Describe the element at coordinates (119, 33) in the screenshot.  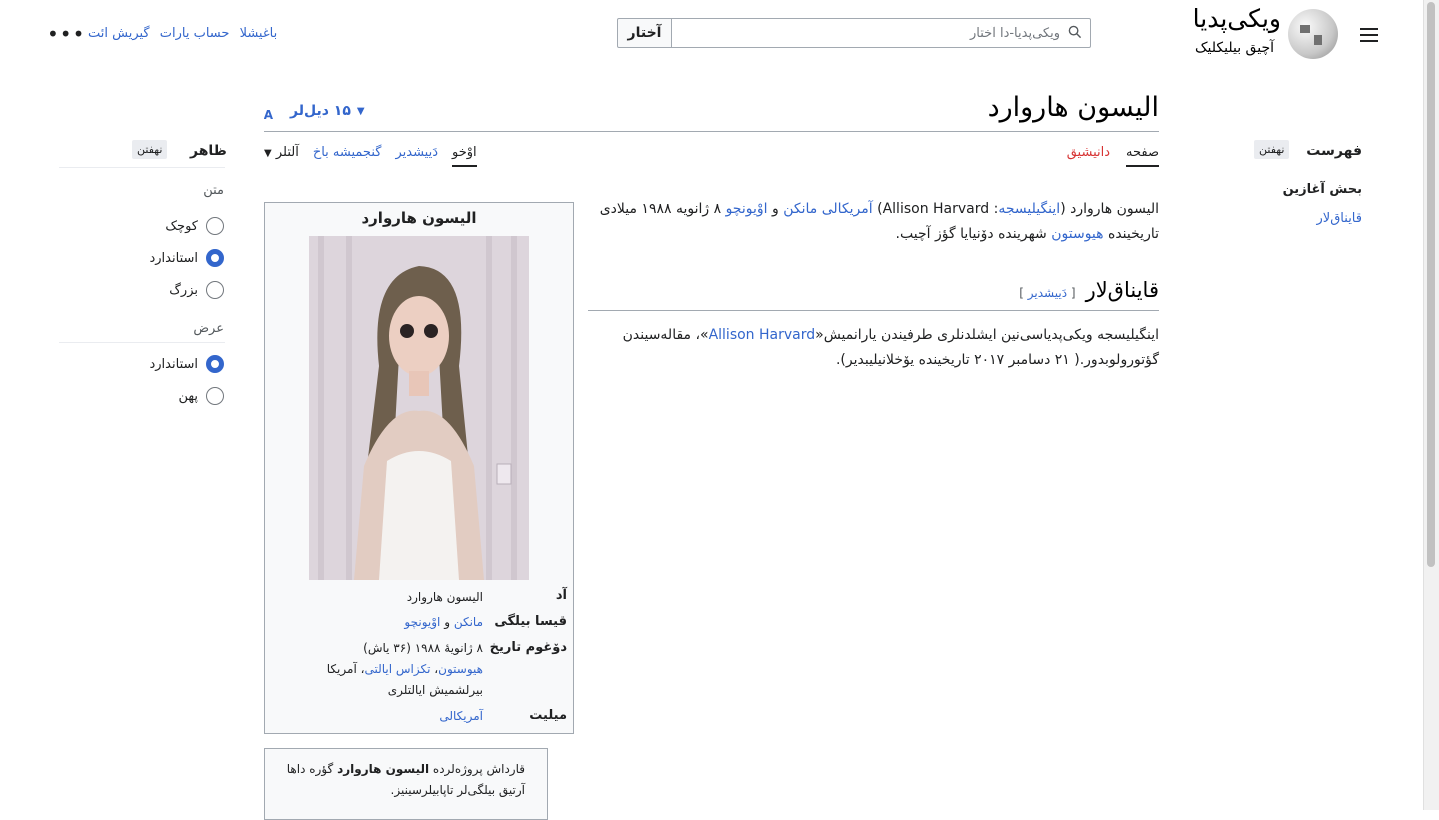
I see `login-link: گیریش ائت` at that location.